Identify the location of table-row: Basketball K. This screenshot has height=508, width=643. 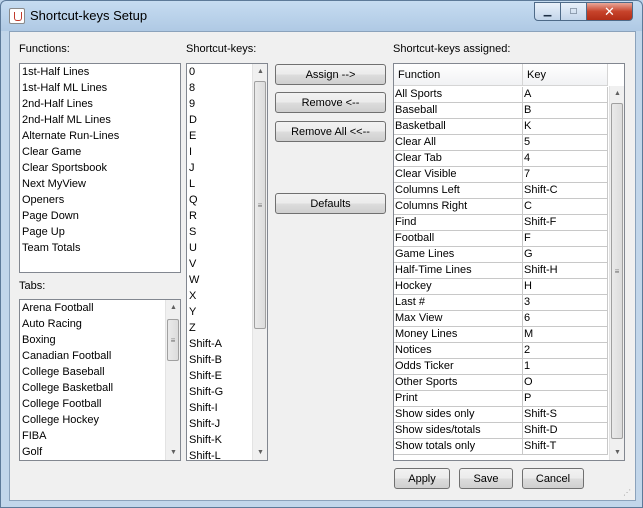
(501, 127).